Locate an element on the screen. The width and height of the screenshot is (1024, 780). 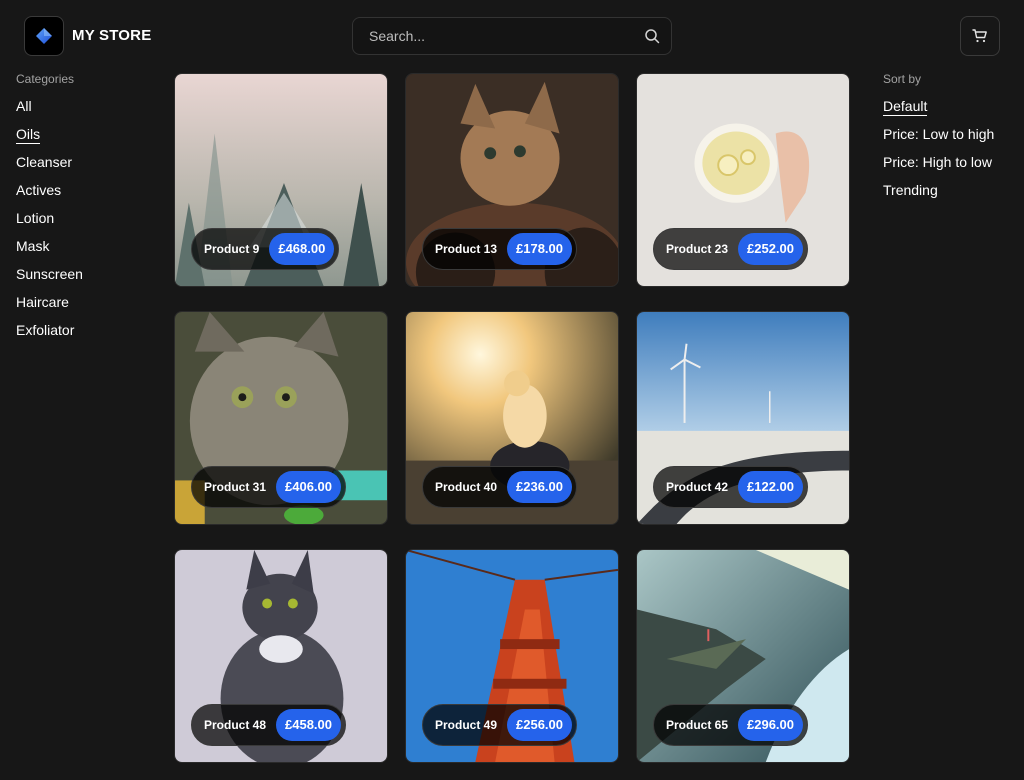
product-label: Product 48 £458.00 is located at coordinates (269, 725).